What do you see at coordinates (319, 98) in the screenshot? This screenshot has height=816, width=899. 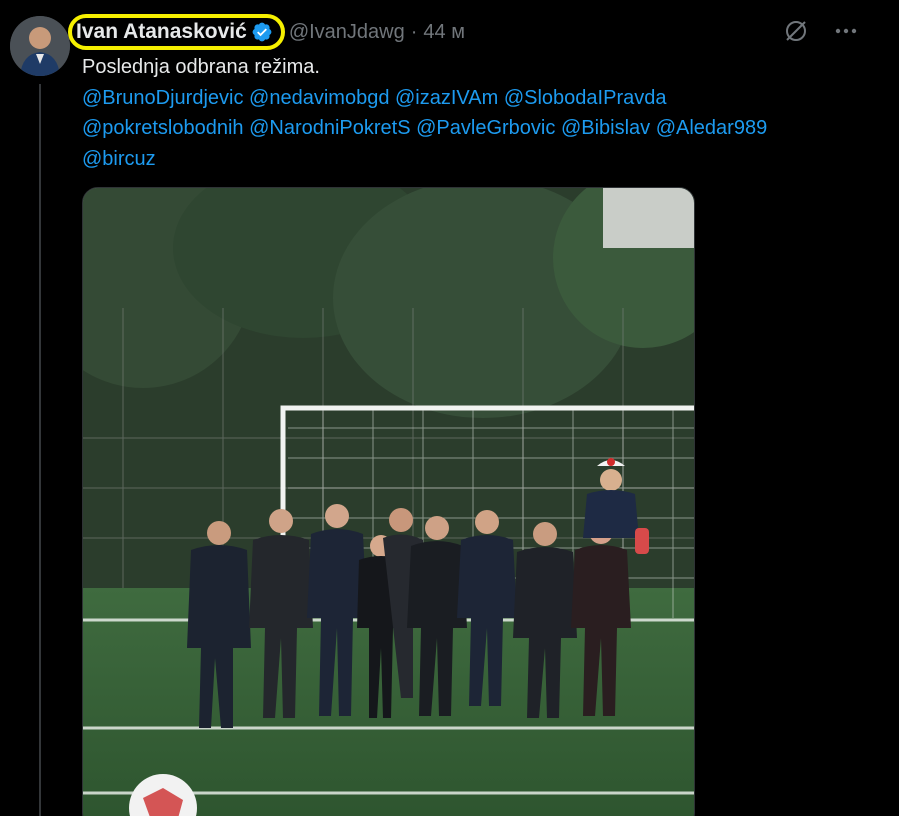 I see `mention-link: @nedavimobgd` at bounding box center [319, 98].